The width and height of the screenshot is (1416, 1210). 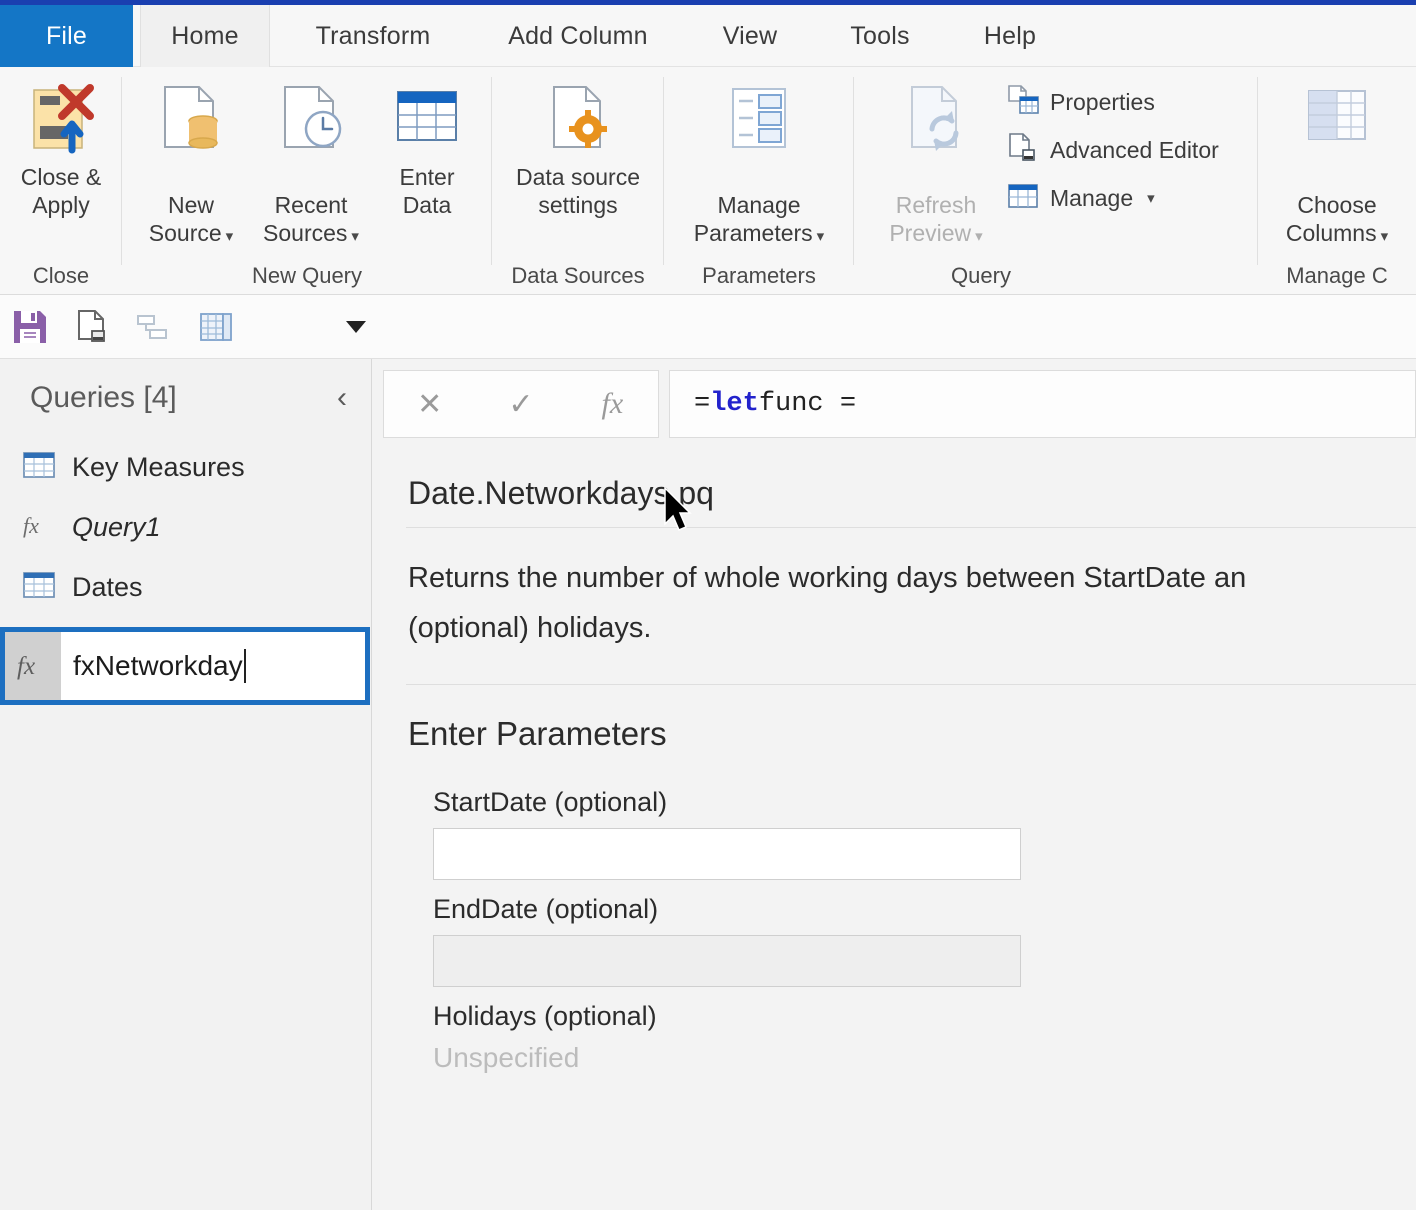 I want to click on choose-columns-button: Choose Columns ▾, so click(x=1337, y=162).